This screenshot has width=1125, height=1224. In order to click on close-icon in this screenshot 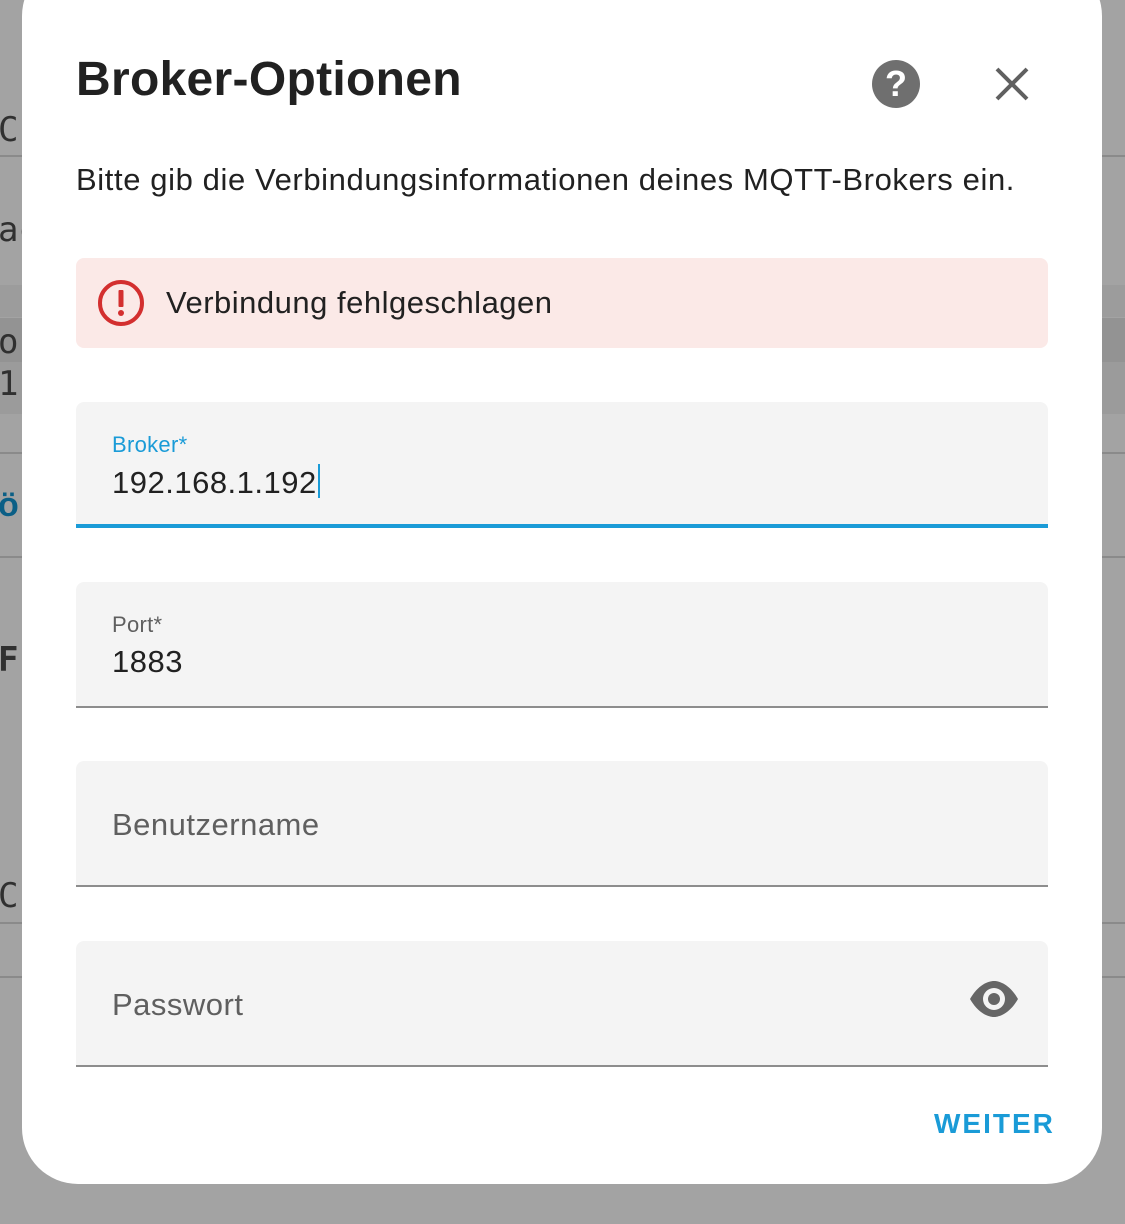, I will do `click(1012, 84)`.